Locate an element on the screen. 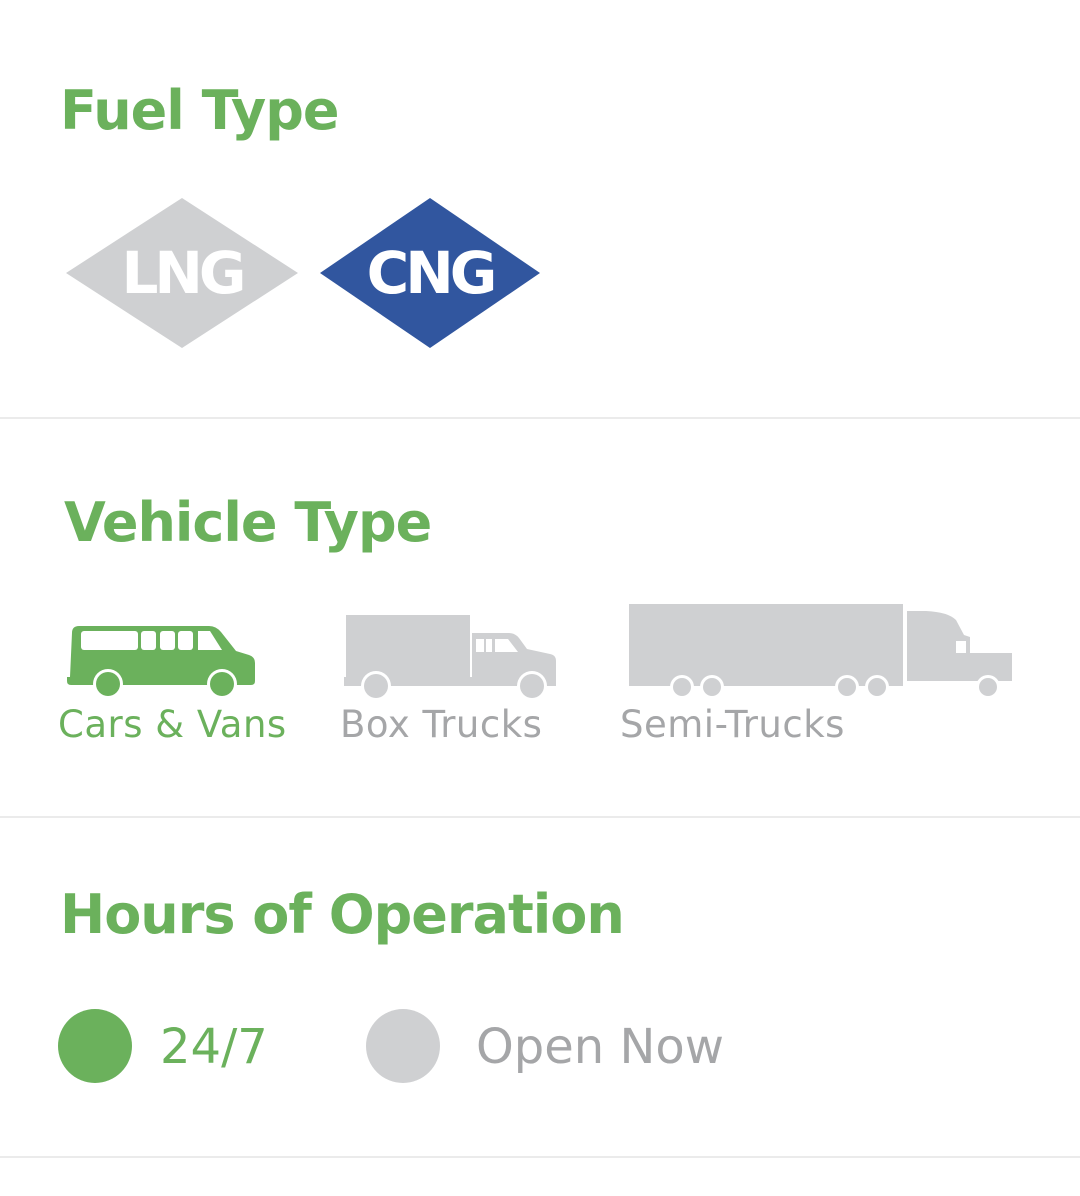 This screenshot has height=1196, width=1080. vehicle-option-label: Box Trucks is located at coordinates (441, 724).